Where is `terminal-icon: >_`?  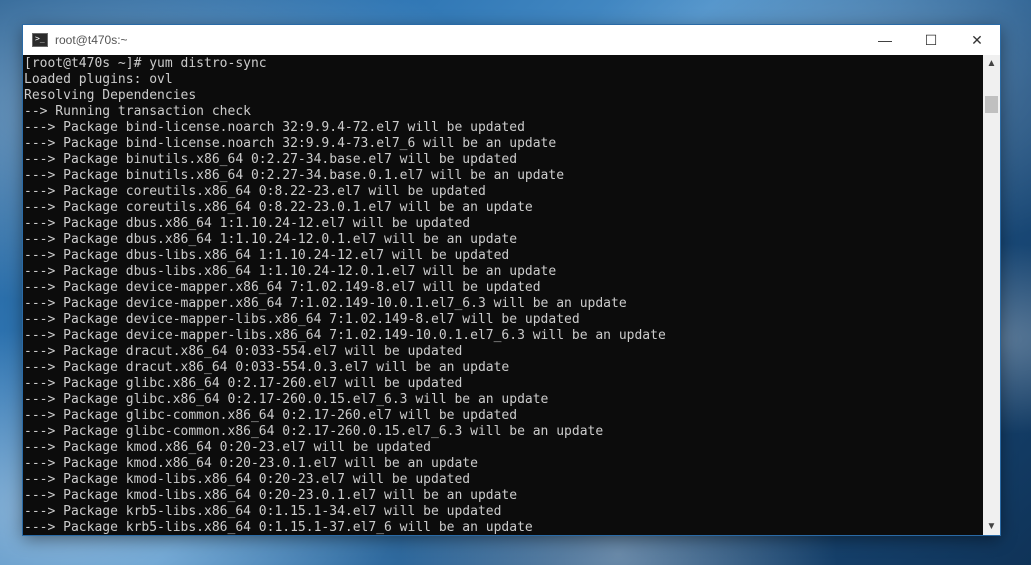 terminal-icon: >_ is located at coordinates (40, 40).